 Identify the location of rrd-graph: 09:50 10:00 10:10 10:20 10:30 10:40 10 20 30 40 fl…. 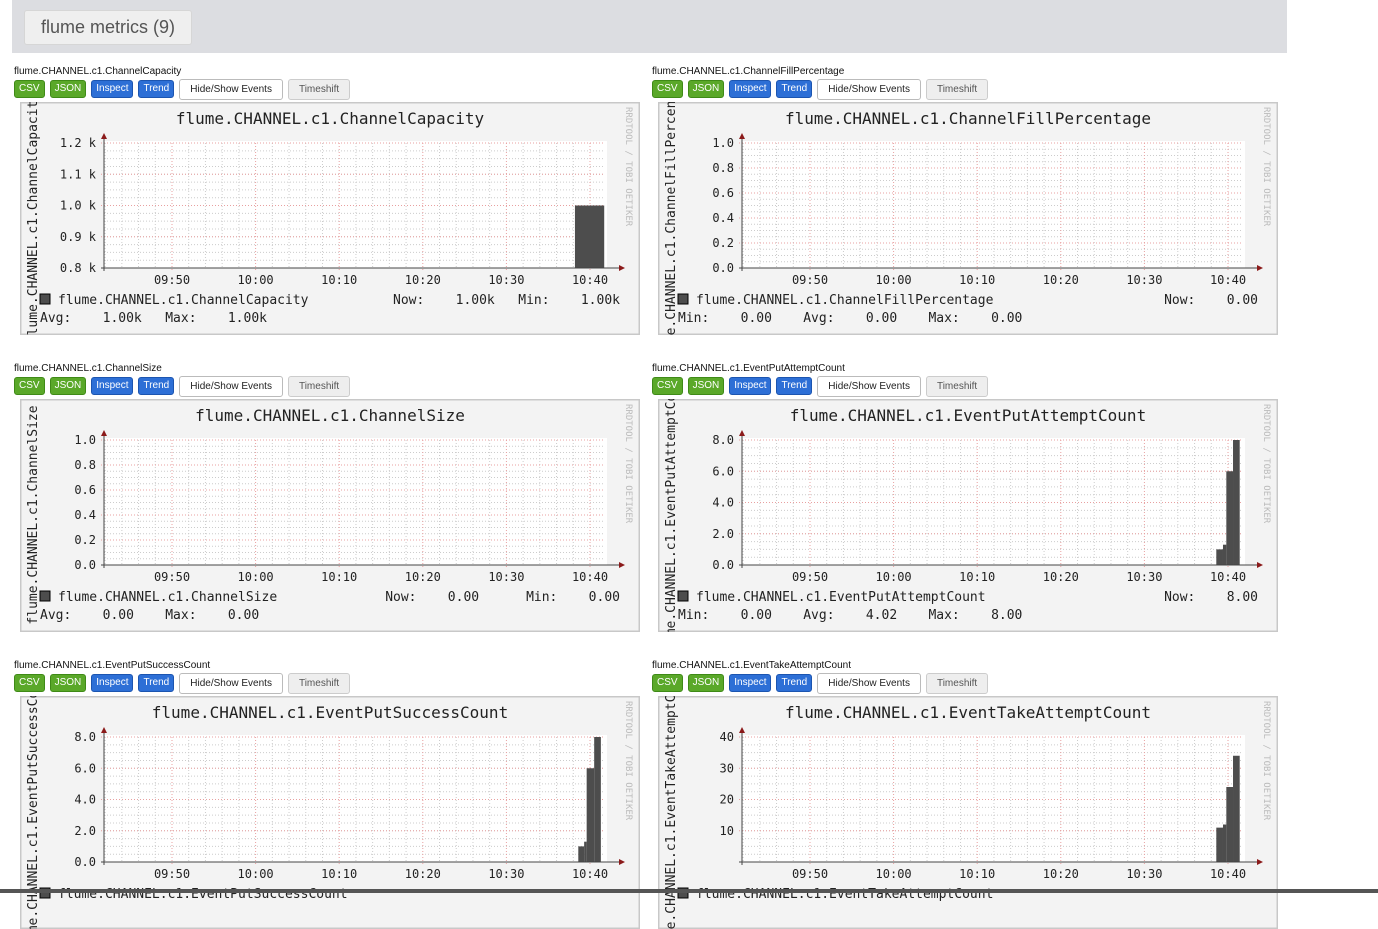
(968, 812).